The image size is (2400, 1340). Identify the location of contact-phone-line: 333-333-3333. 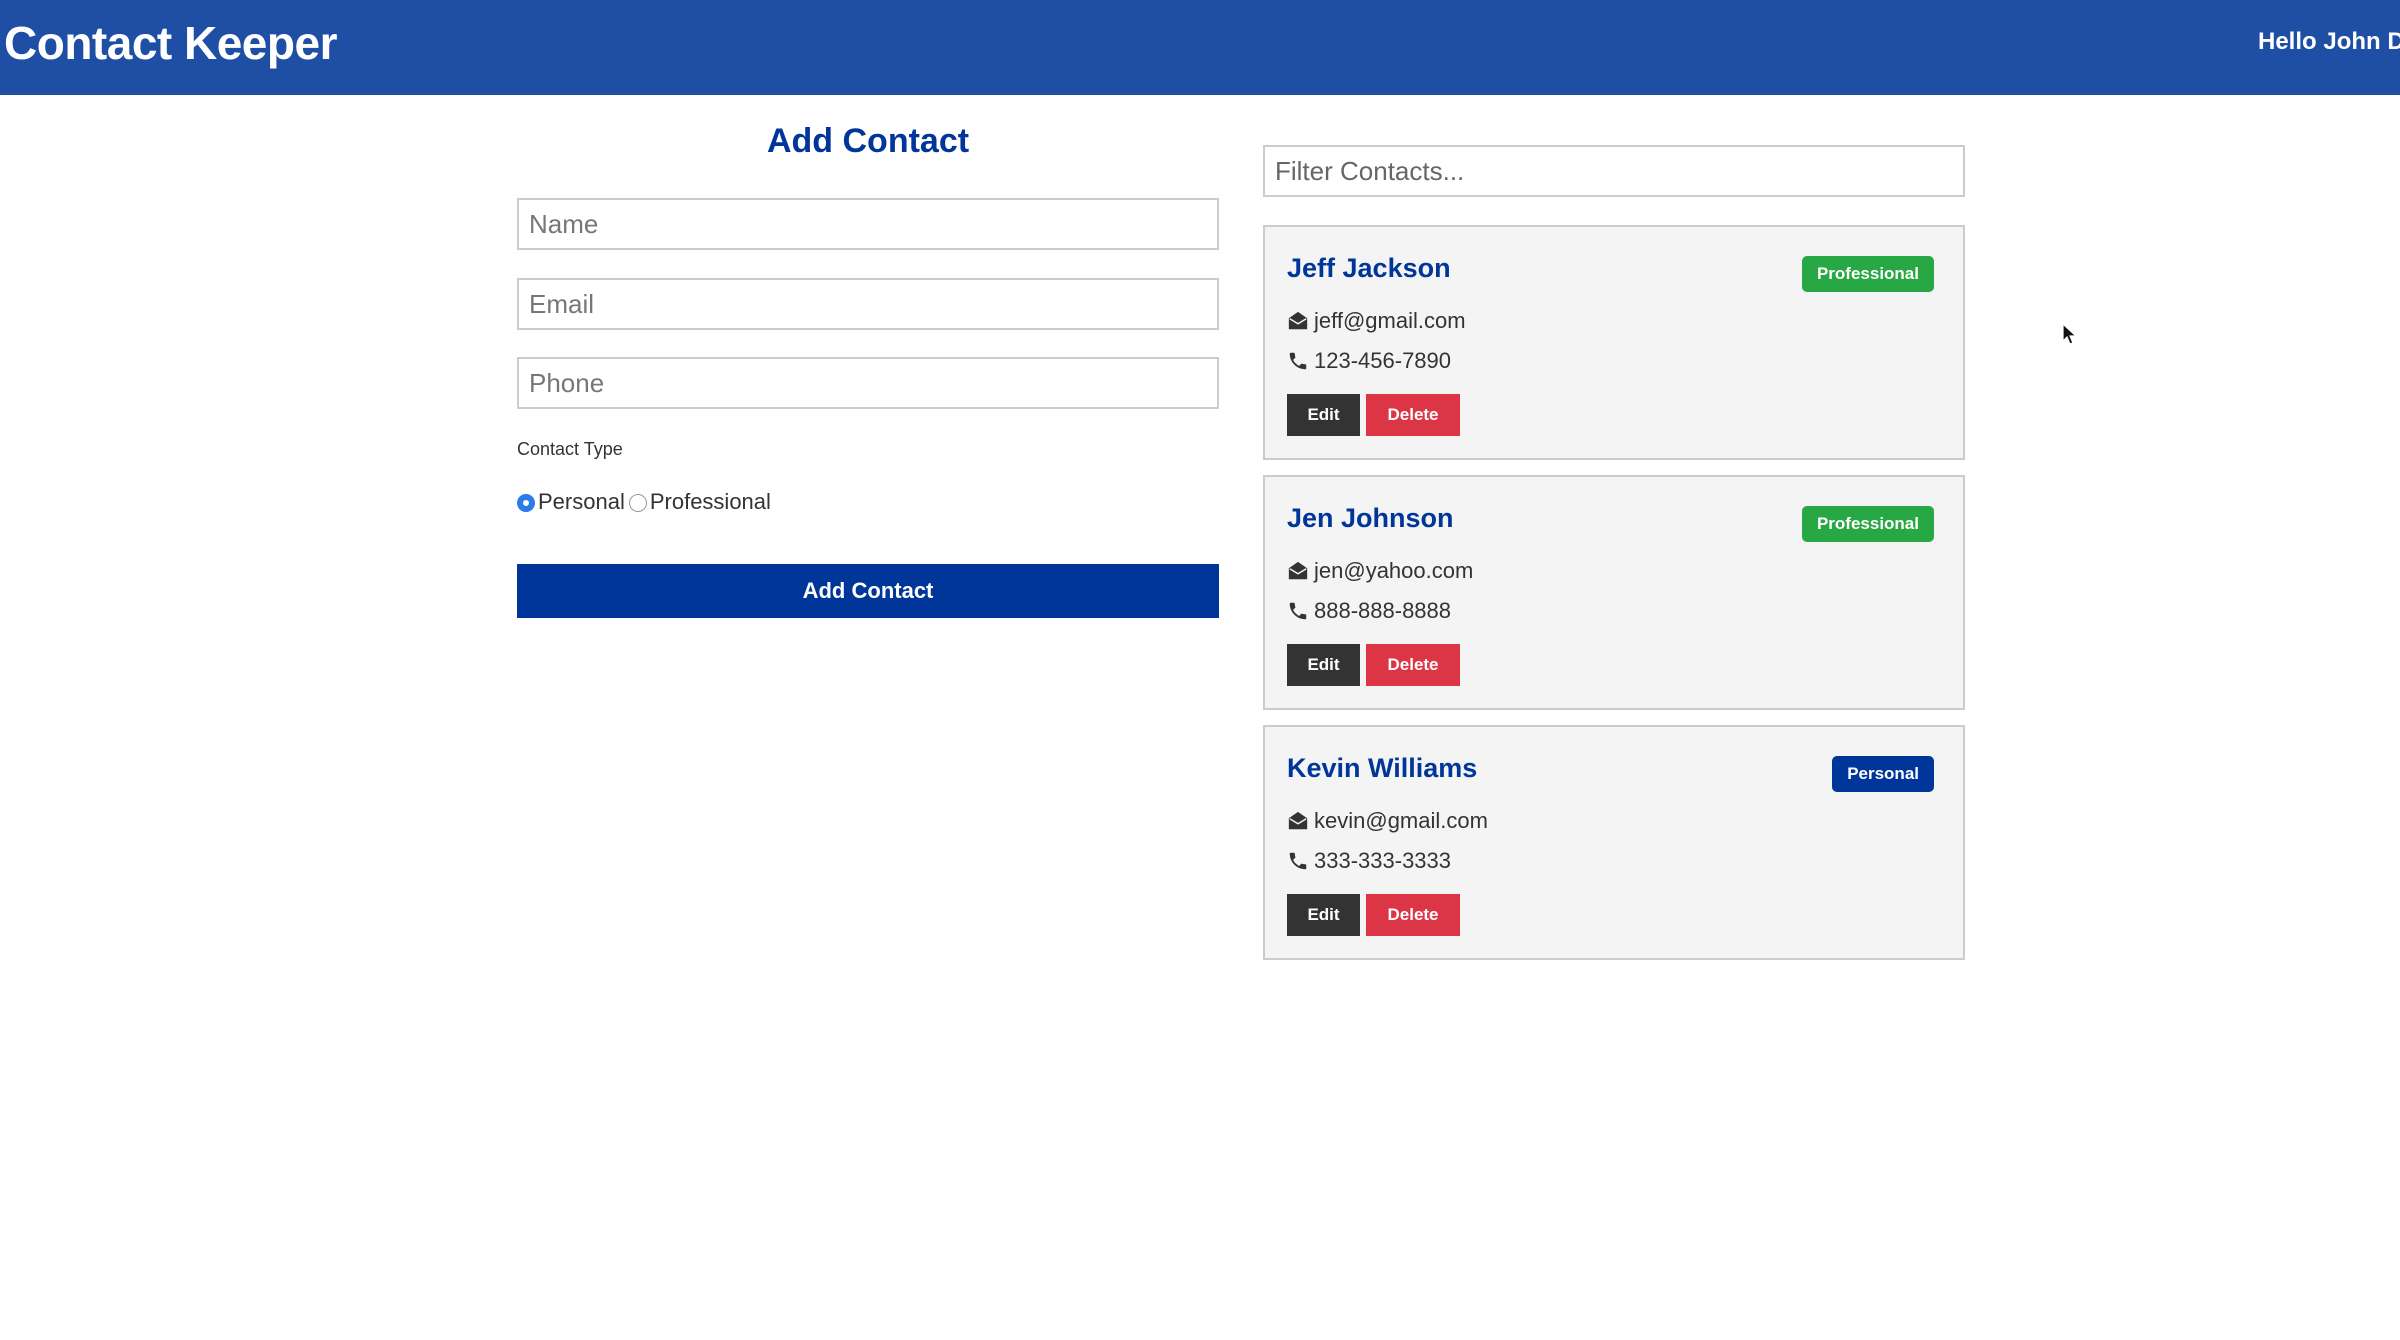
(1369, 861).